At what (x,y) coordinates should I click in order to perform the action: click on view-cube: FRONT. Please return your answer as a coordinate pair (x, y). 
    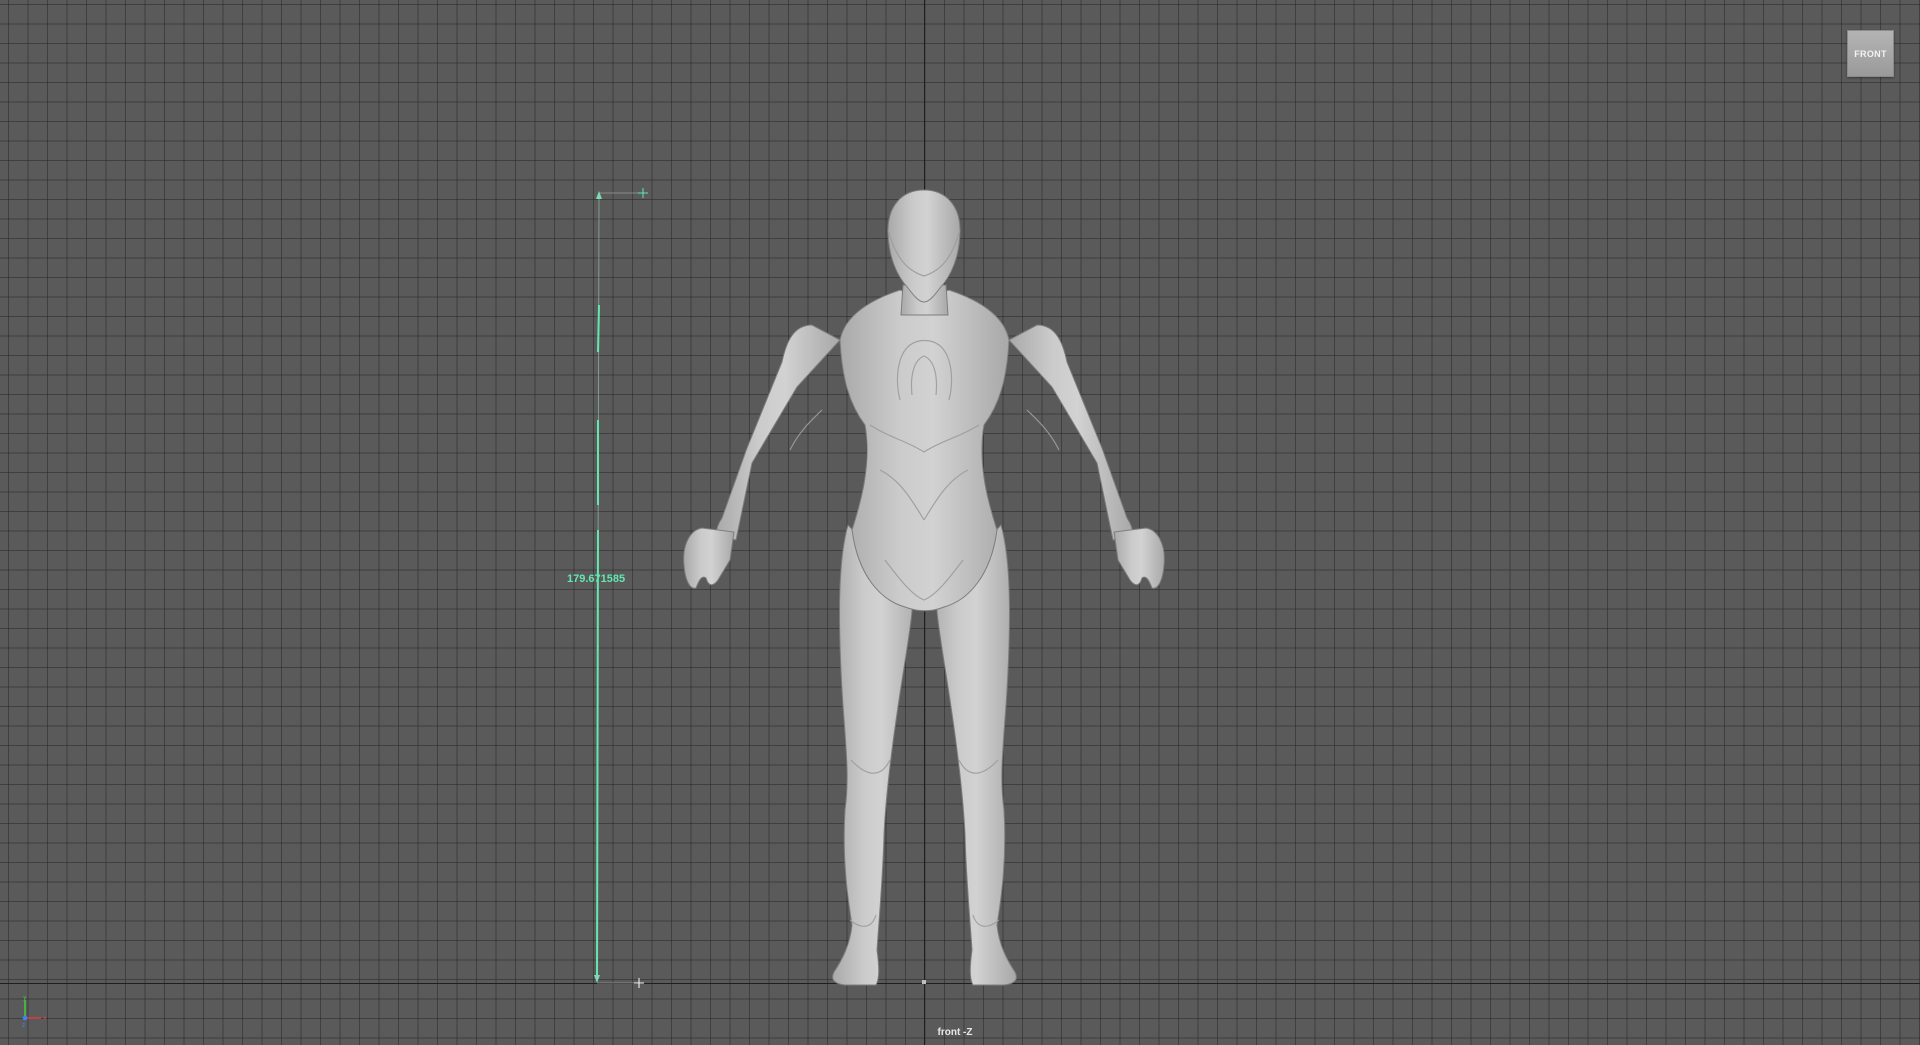
    Looking at the image, I should click on (1870, 53).